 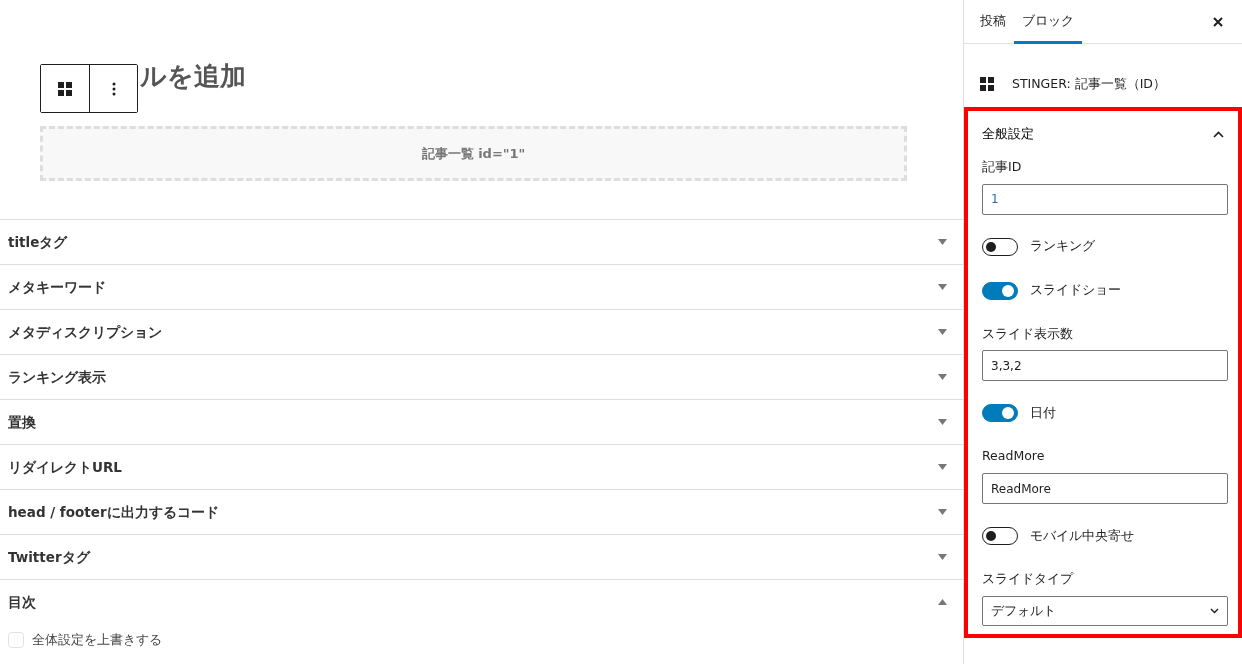 What do you see at coordinates (1043, 412) in the screenshot?
I see `toggle-label: 日付` at bounding box center [1043, 412].